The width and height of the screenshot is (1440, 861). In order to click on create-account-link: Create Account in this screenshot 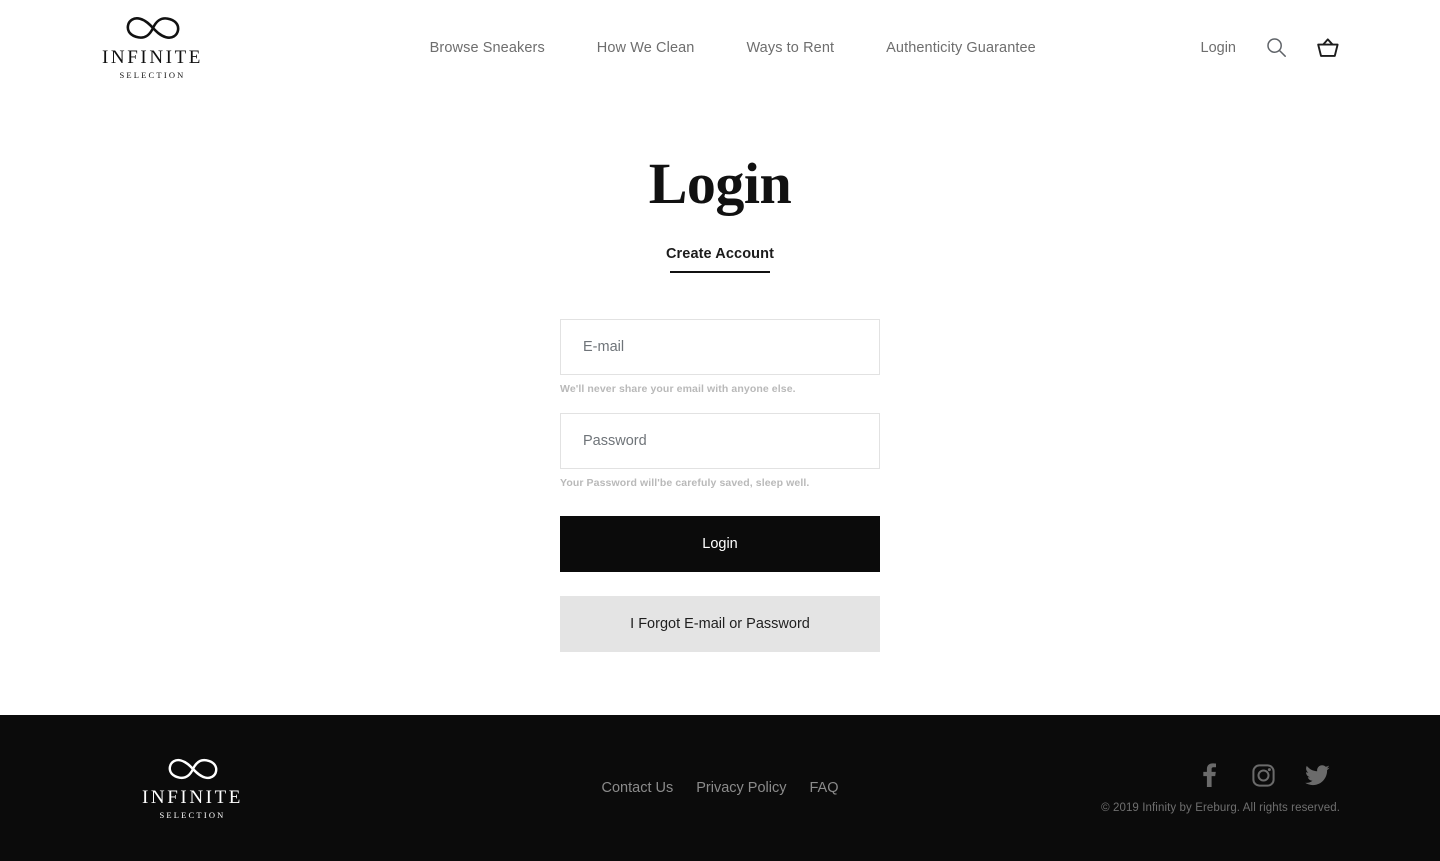, I will do `click(720, 254)`.